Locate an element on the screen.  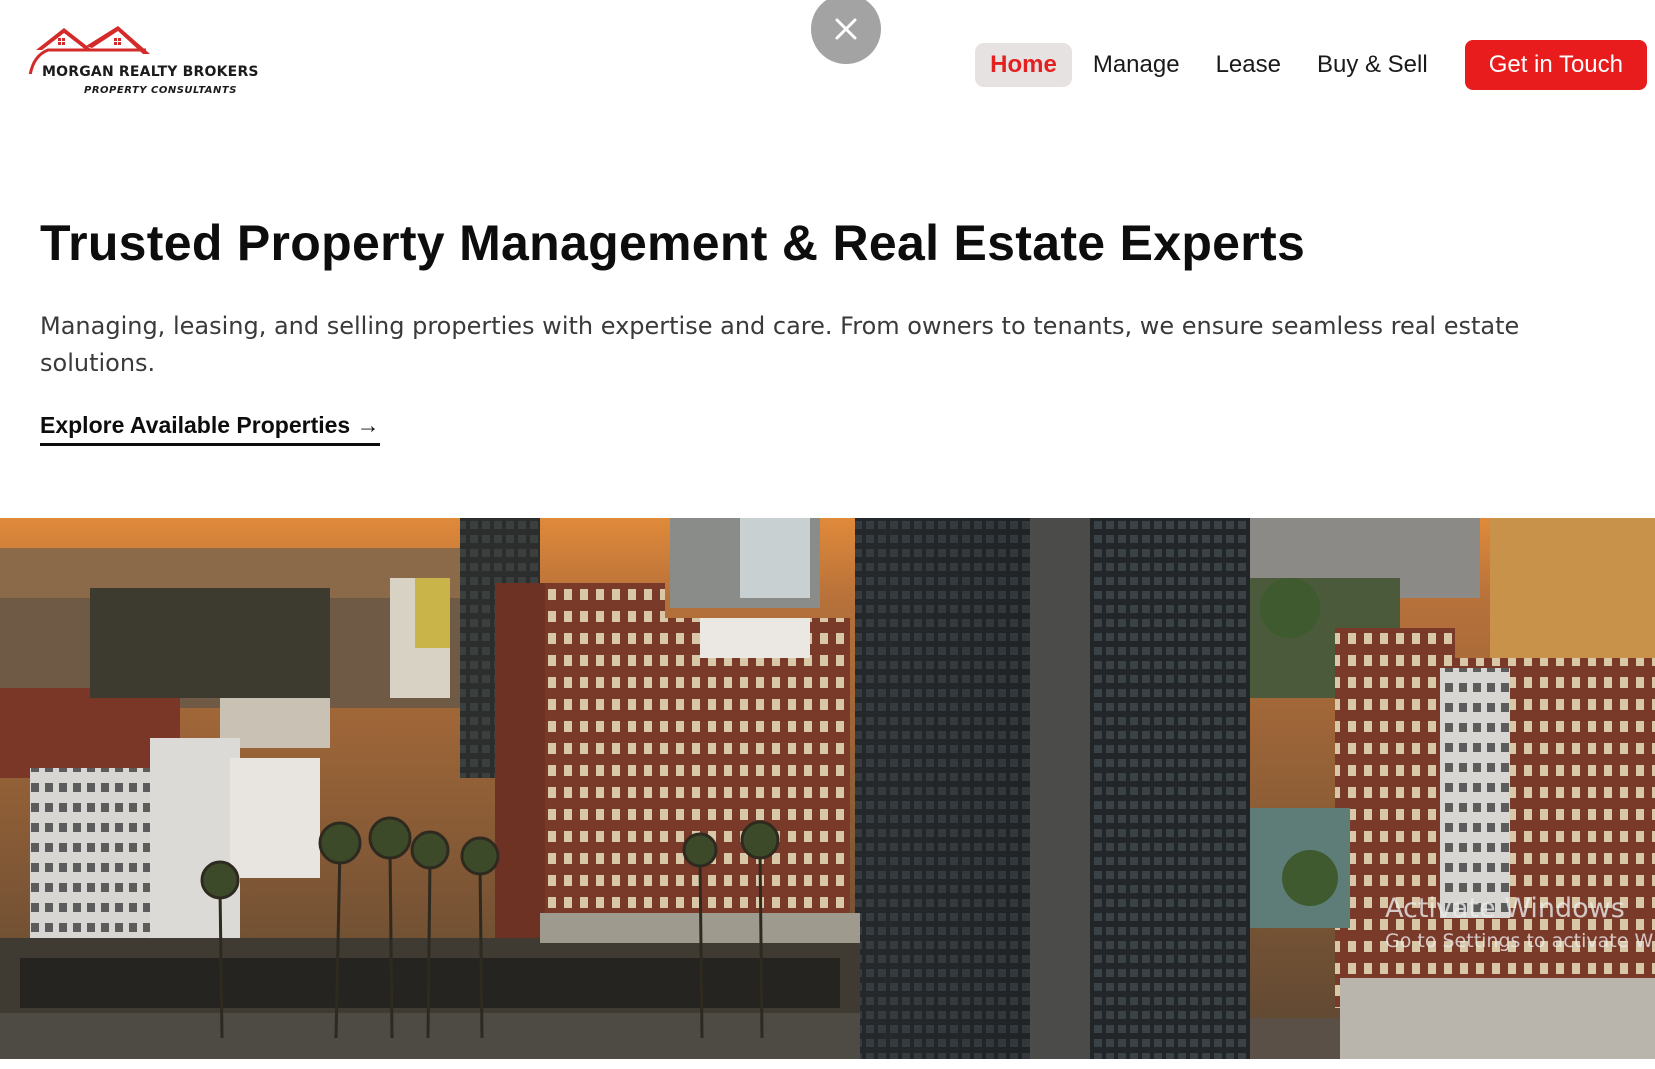
nav-item-manage: Manage is located at coordinates (1136, 65).